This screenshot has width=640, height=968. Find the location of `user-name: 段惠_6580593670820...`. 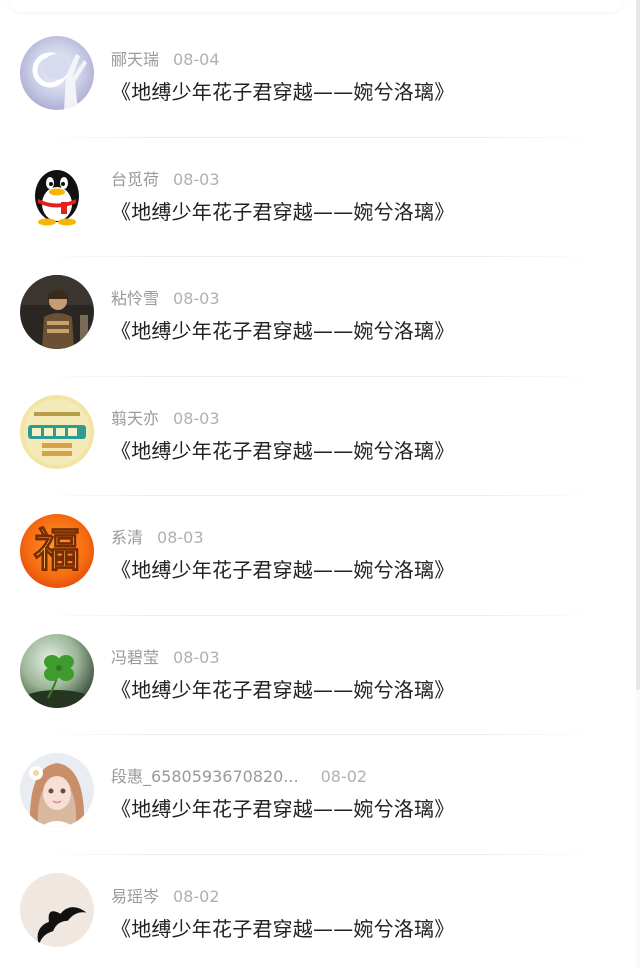

user-name: 段惠_6580593670820... is located at coordinates (205, 776).